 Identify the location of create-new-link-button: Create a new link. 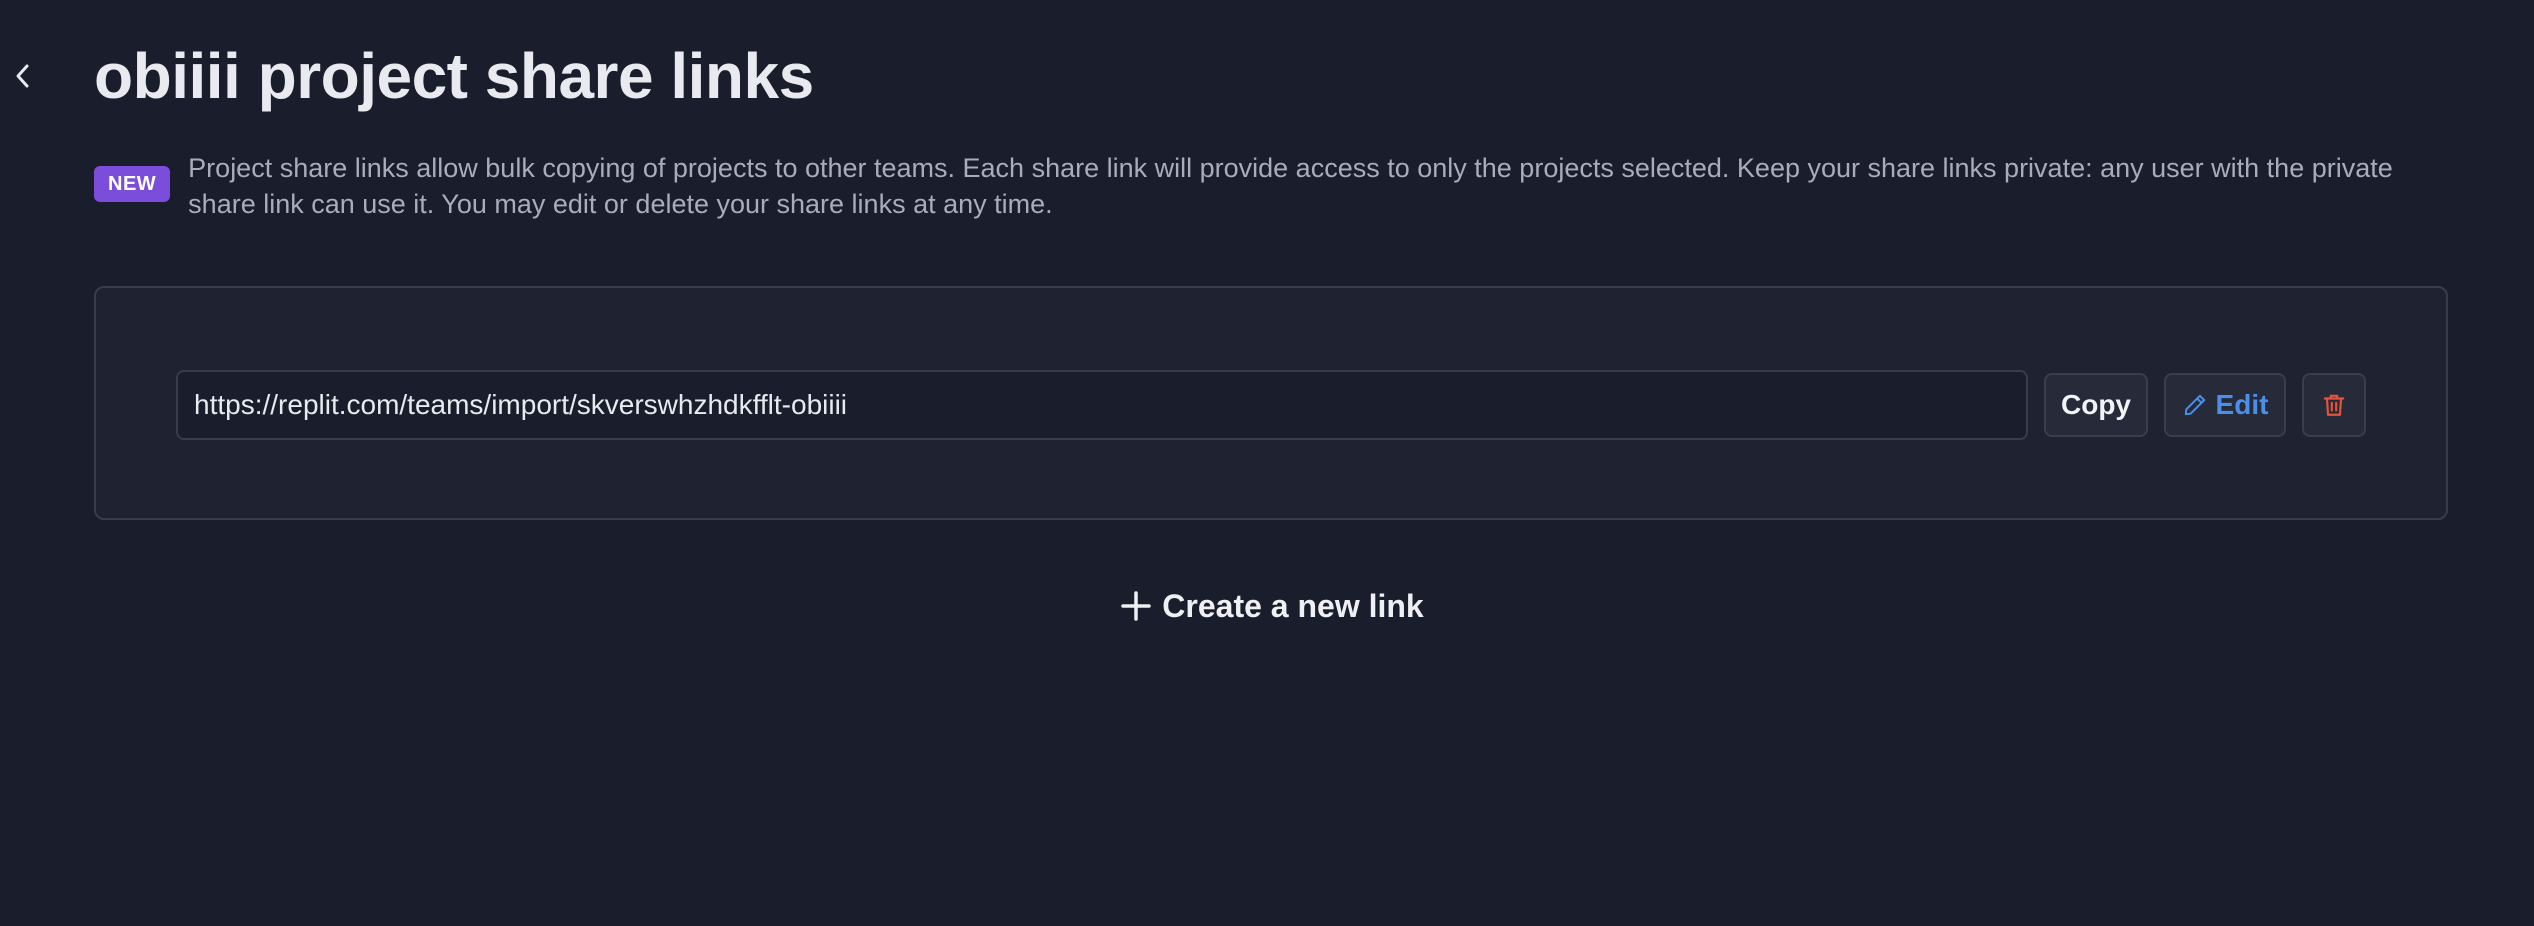
(1272, 606).